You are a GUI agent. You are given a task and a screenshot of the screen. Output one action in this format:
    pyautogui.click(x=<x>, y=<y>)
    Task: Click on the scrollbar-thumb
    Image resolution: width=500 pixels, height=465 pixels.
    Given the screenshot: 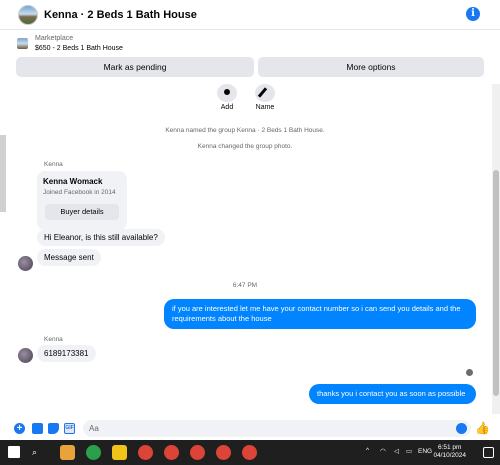 What is the action you would take?
    pyautogui.click(x=496, y=283)
    